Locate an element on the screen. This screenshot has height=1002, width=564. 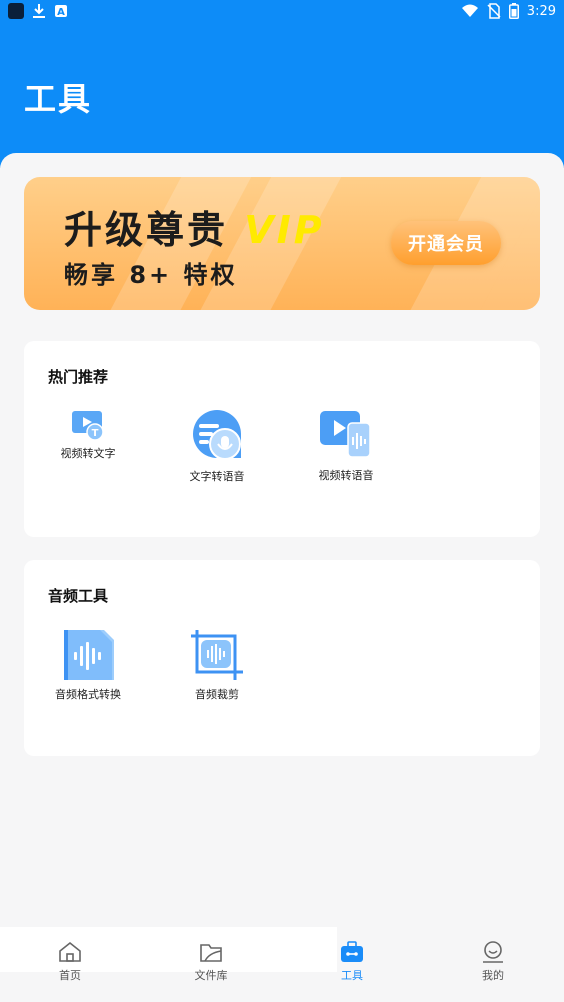
battery-icon is located at coordinates (513, 11).